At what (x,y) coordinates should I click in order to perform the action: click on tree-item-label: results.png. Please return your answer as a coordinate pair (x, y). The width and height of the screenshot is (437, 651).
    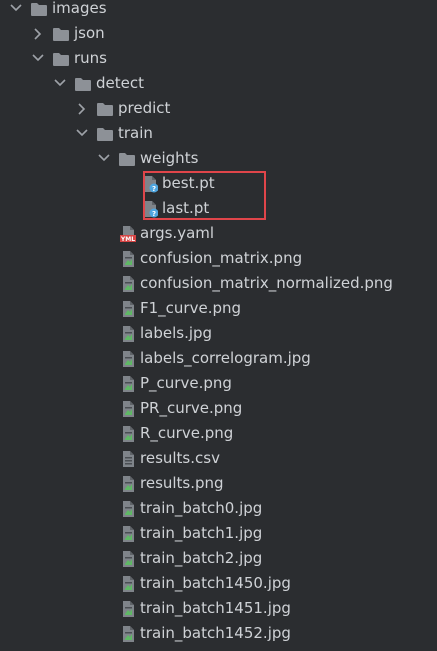
    Looking at the image, I should click on (182, 483).